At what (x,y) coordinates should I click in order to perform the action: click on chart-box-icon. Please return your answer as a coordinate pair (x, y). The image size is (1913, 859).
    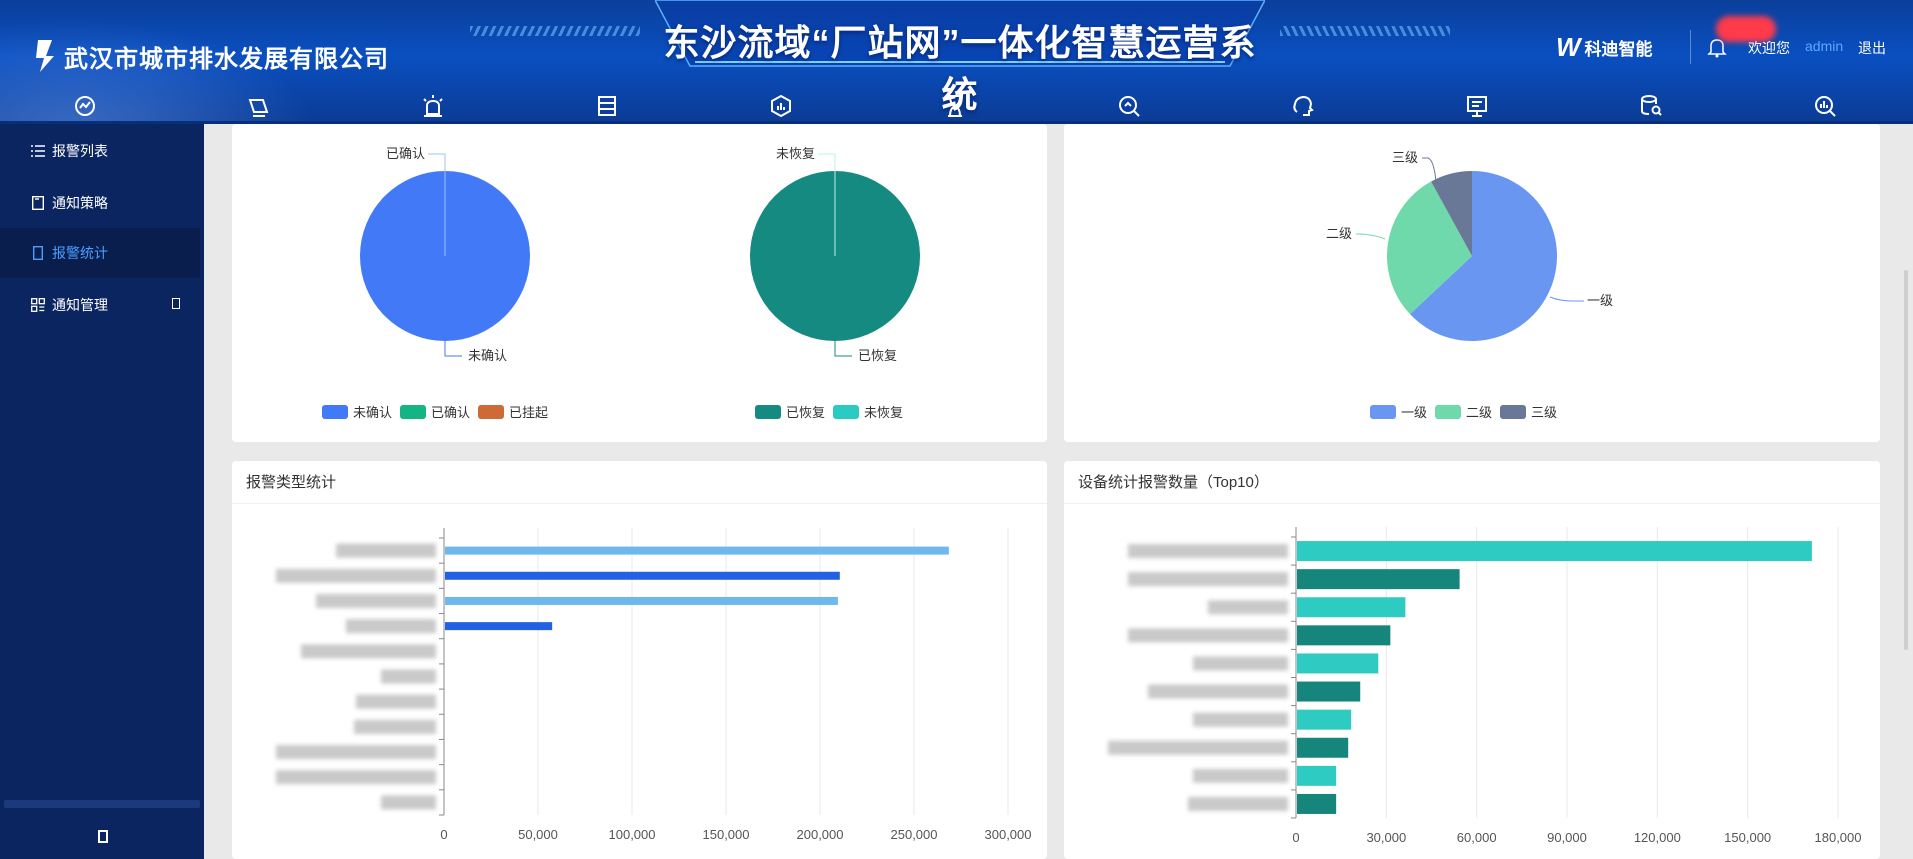
    Looking at the image, I should click on (781, 106).